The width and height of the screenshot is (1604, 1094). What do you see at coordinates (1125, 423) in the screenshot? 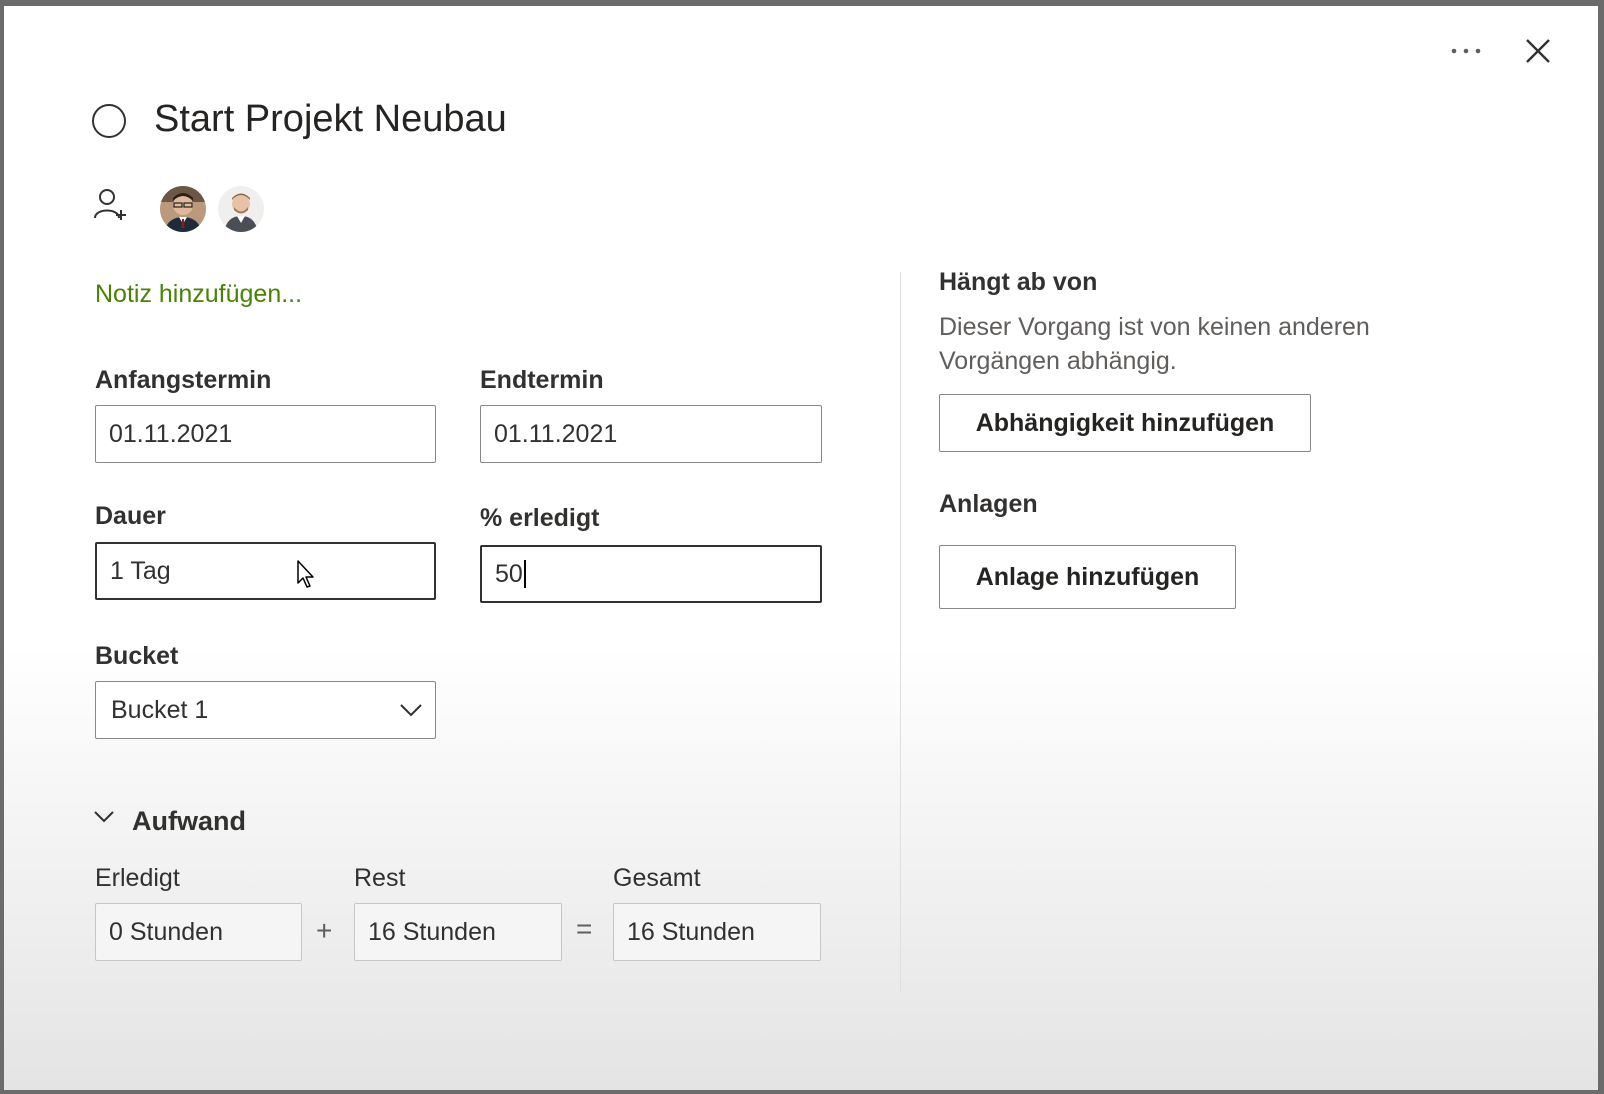
I see `add-dependency-button: Abhängigkeit hinzufügen` at bounding box center [1125, 423].